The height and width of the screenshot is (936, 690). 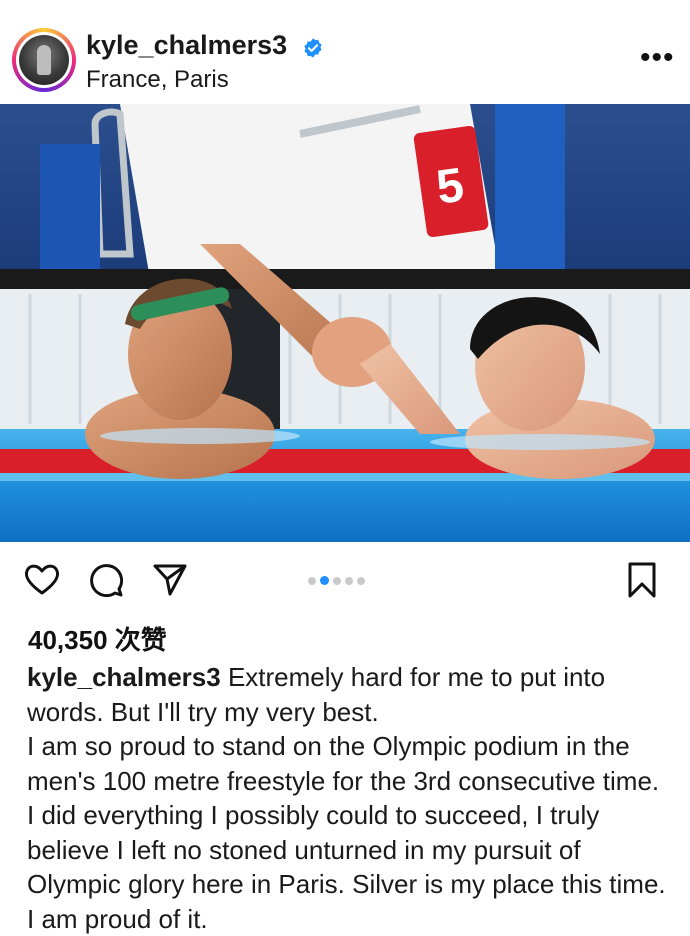 I want to click on comment-icon, so click(x=106, y=580).